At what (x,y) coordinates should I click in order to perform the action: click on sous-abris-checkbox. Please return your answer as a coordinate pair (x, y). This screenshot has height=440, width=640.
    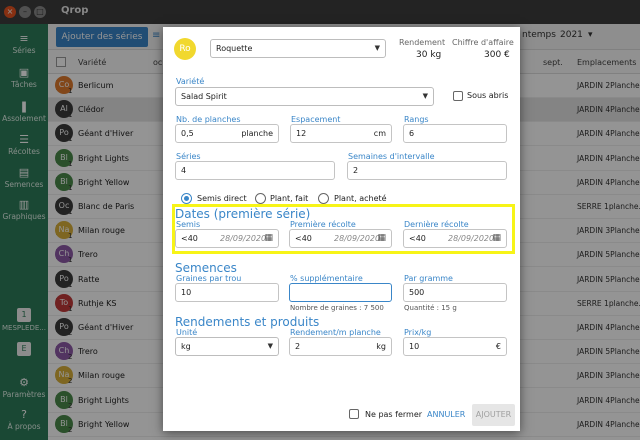
    Looking at the image, I should click on (458, 96).